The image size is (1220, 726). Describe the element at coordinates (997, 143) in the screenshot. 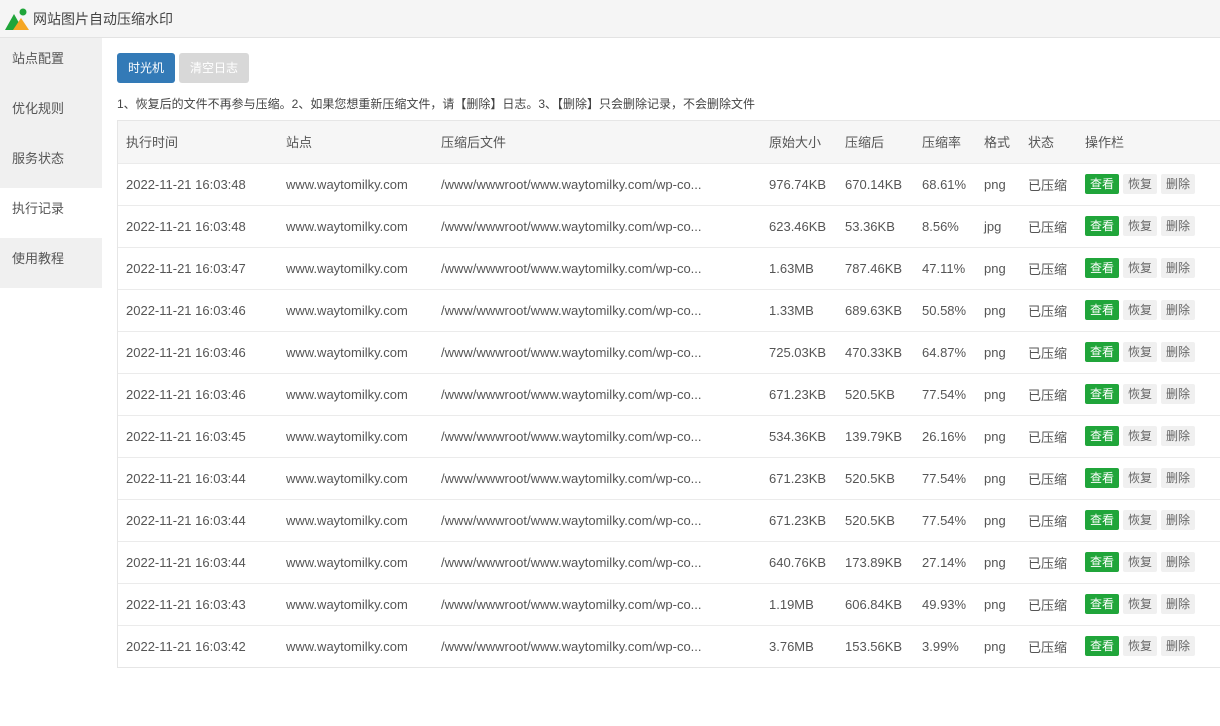

I see `column-header: 格式` at that location.